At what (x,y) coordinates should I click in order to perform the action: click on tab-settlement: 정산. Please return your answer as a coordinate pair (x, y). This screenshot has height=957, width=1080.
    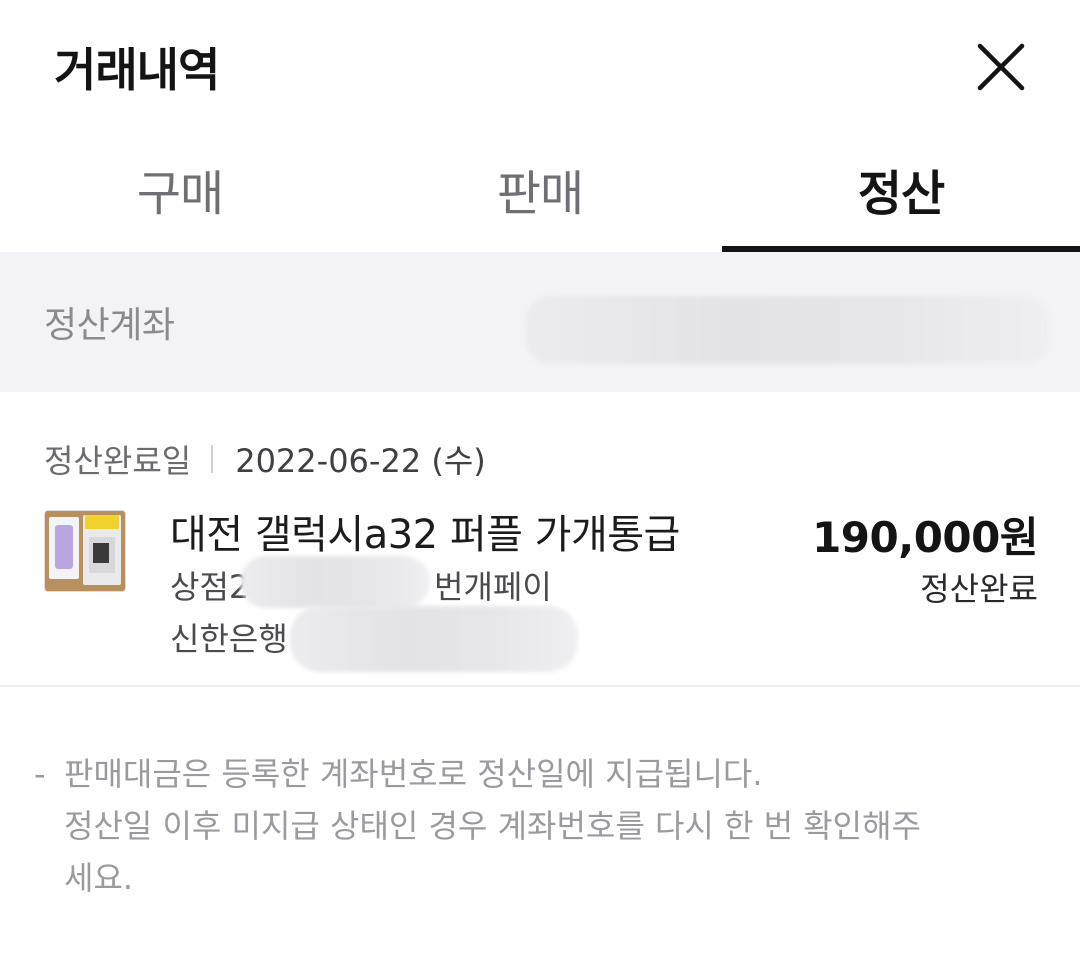
    Looking at the image, I should click on (901, 196).